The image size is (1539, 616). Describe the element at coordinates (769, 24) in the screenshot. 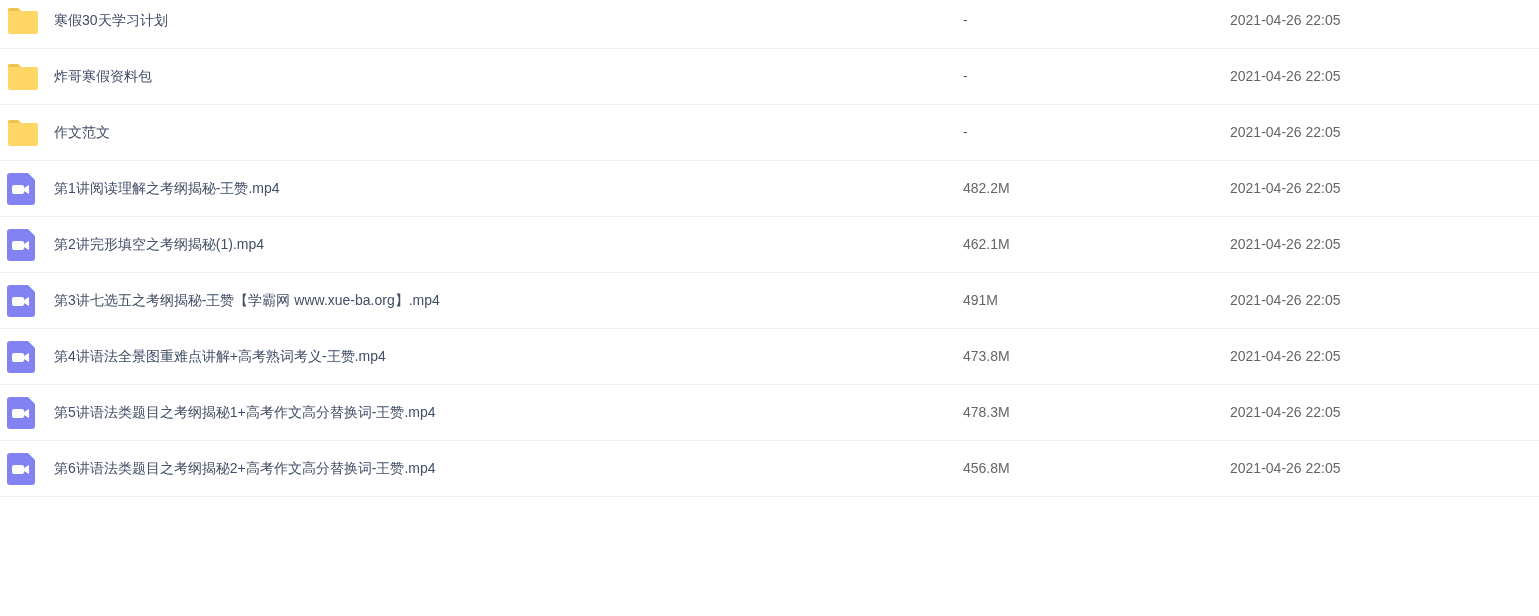

I see `file-row: 寒假30天学习计划 - 2021-04-26 22:05` at that location.